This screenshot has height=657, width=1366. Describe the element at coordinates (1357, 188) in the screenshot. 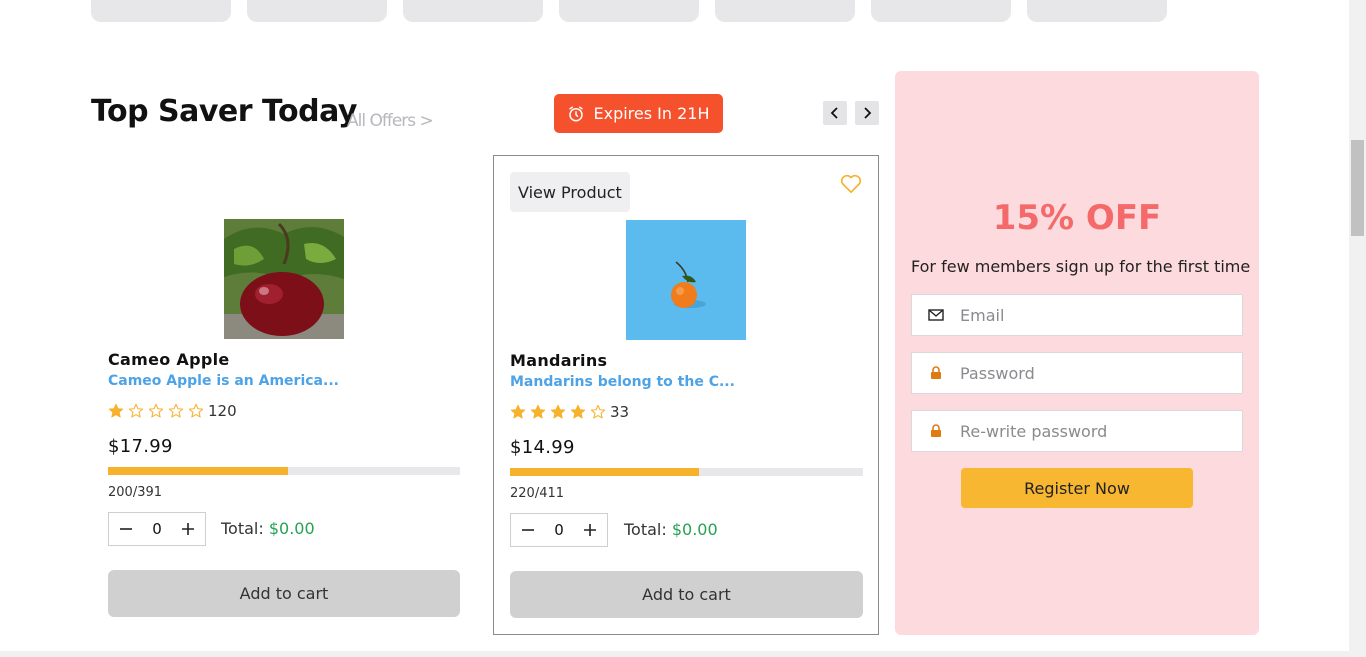

I see `scrollbar-thumb` at that location.